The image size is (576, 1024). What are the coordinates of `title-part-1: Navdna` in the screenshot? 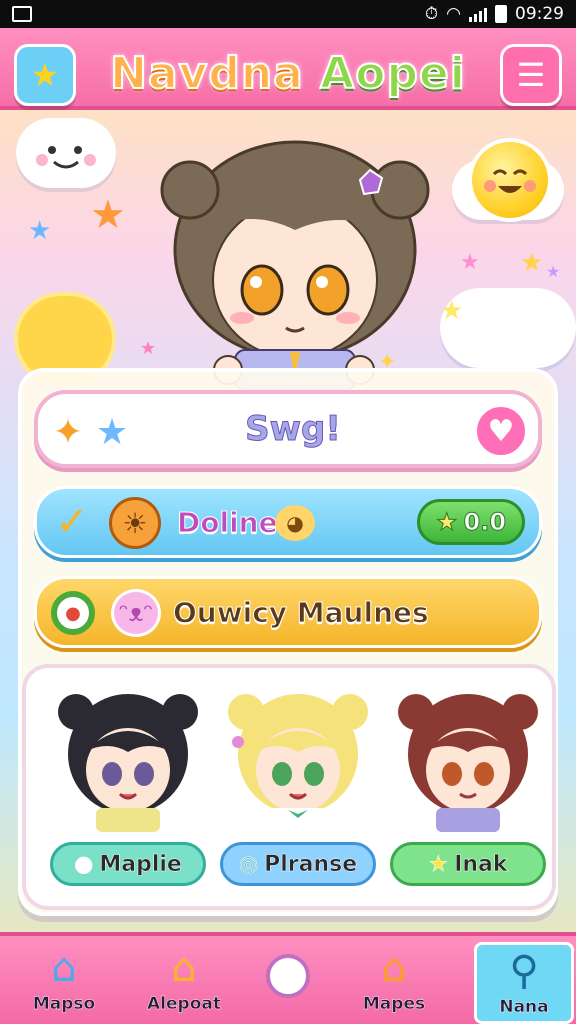 It's located at (206, 73).